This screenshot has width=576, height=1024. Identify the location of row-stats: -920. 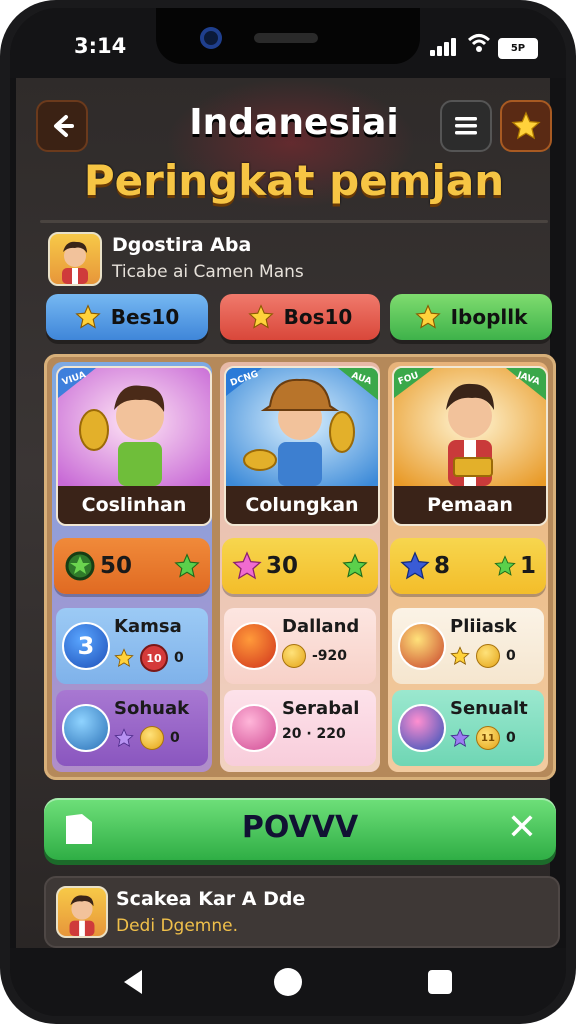
(314, 656).